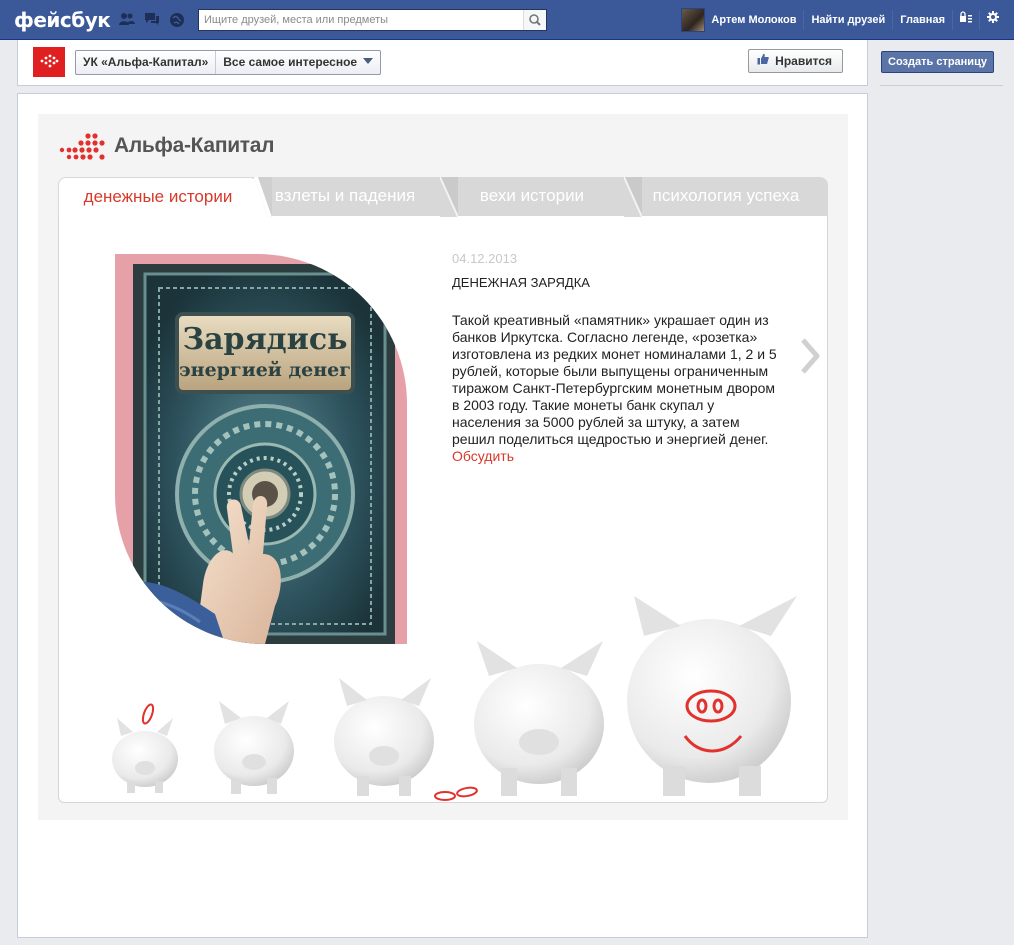  I want to click on settings-icon, so click(993, 20).